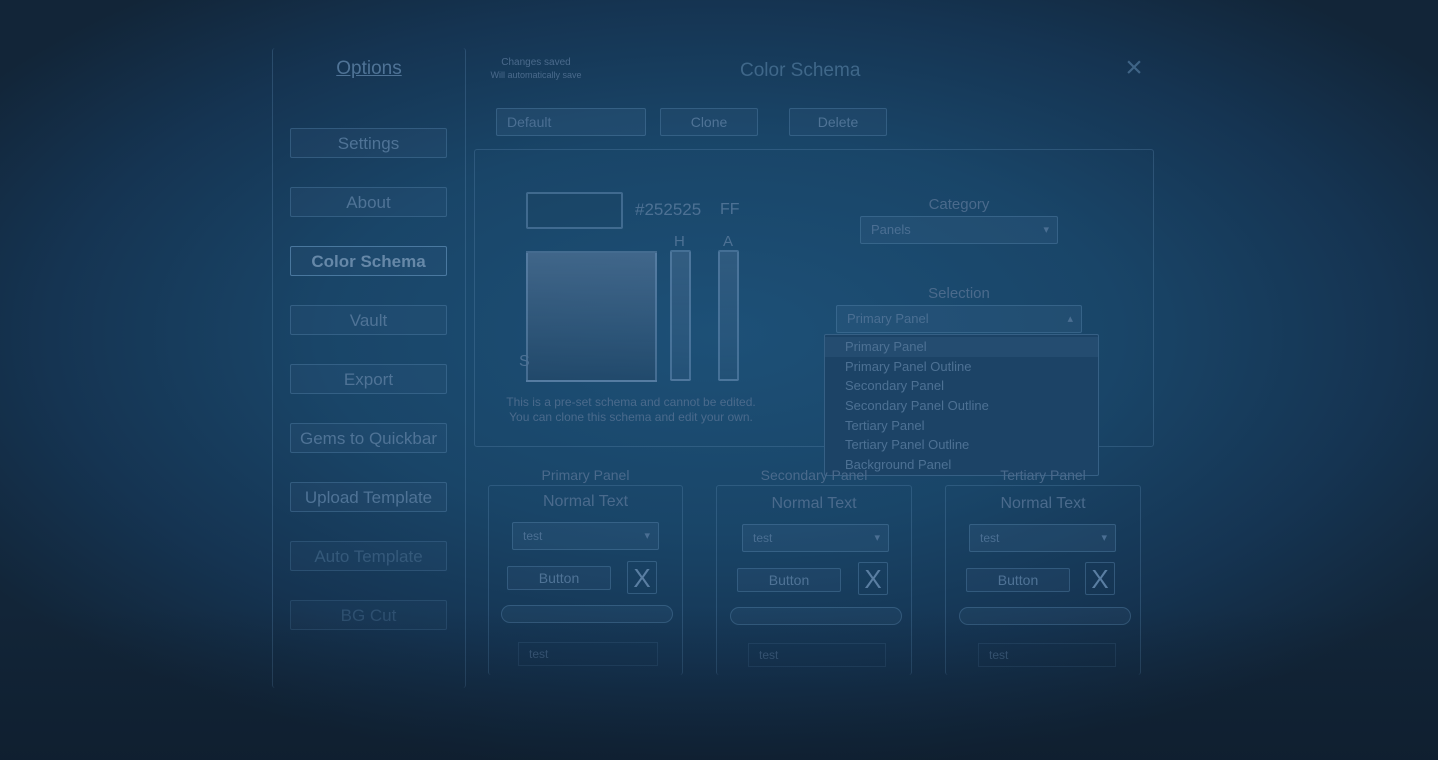 The width and height of the screenshot is (1438, 760). I want to click on primary-preview-dropdown-value: test, so click(533, 536).